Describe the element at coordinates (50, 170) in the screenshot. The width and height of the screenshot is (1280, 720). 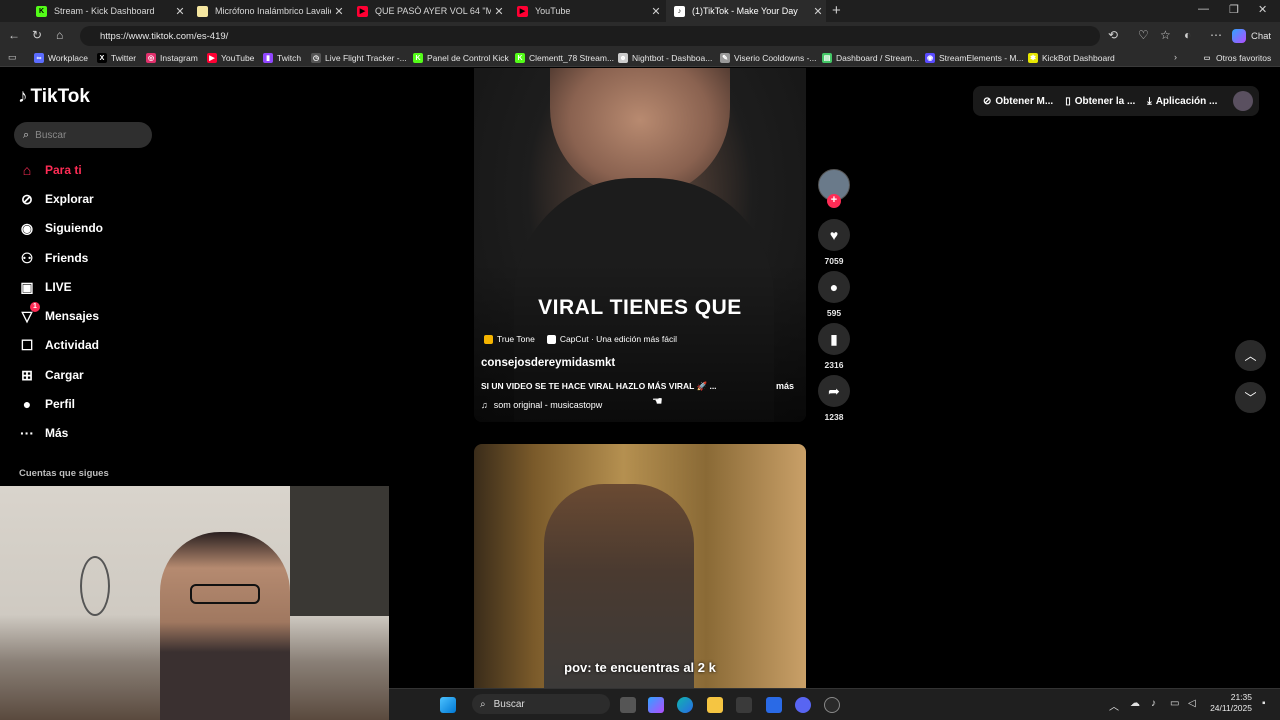
I see `sidebar-item-para-ti: ⌂ Para ti` at that location.